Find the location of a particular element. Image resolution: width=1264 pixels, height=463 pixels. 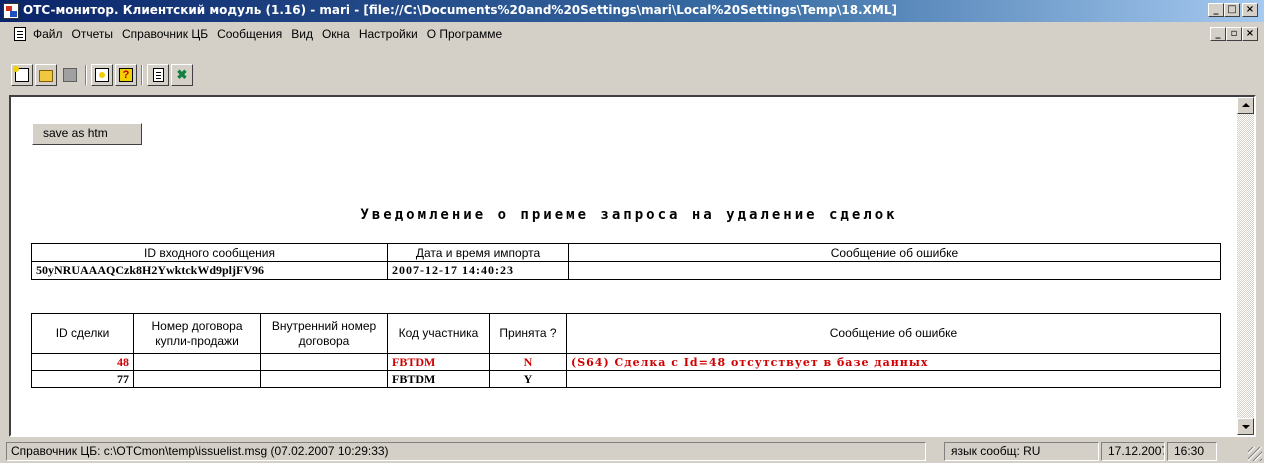

vertical-scrollbar is located at coordinates (1245, 266).